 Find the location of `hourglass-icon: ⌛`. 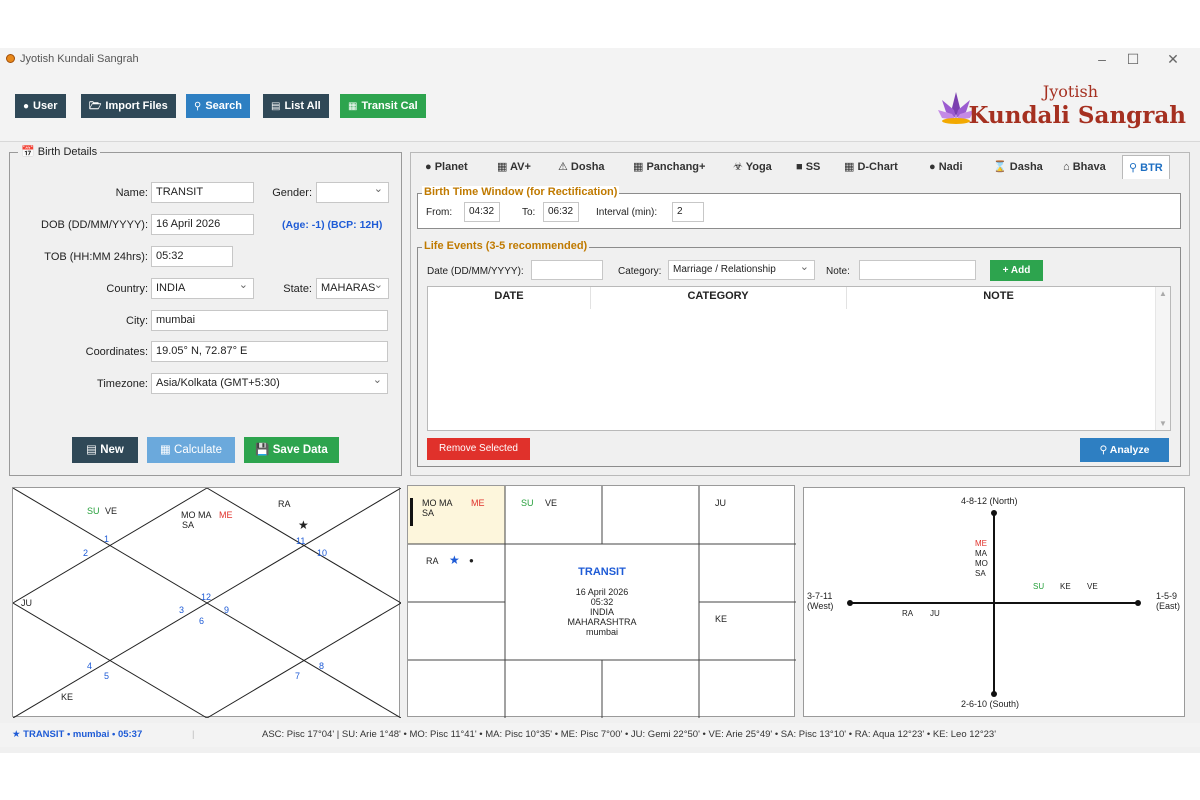

hourglass-icon: ⌛ is located at coordinates (1001, 167).